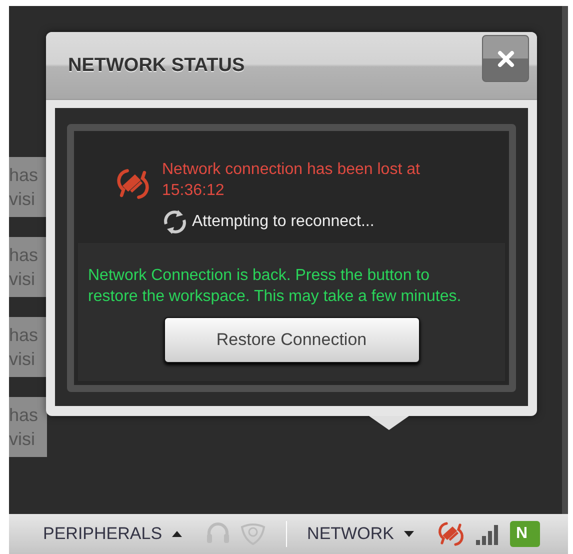 The width and height of the screenshot is (573, 554). Describe the element at coordinates (291, 180) in the screenshot. I see `connection-lost-message: Network connection has been lost at 15:36:12` at that location.